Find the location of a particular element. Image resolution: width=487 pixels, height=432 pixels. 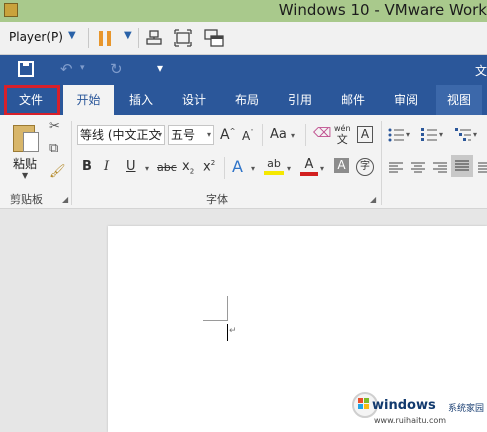

windows-flag-icon is located at coordinates (364, 404).